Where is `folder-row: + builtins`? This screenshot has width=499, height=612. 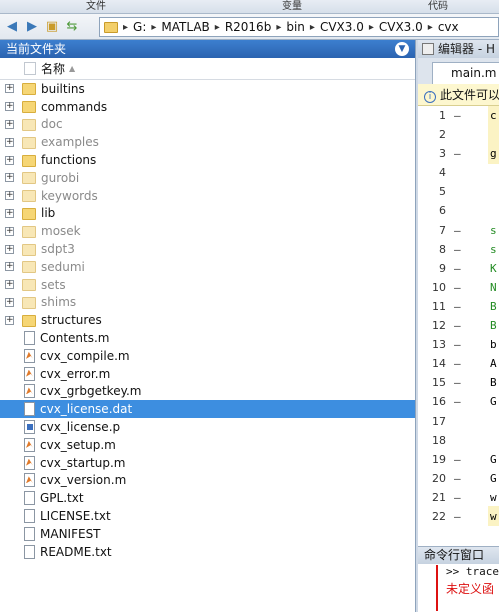
folder-row: + builtins is located at coordinates (207, 89).